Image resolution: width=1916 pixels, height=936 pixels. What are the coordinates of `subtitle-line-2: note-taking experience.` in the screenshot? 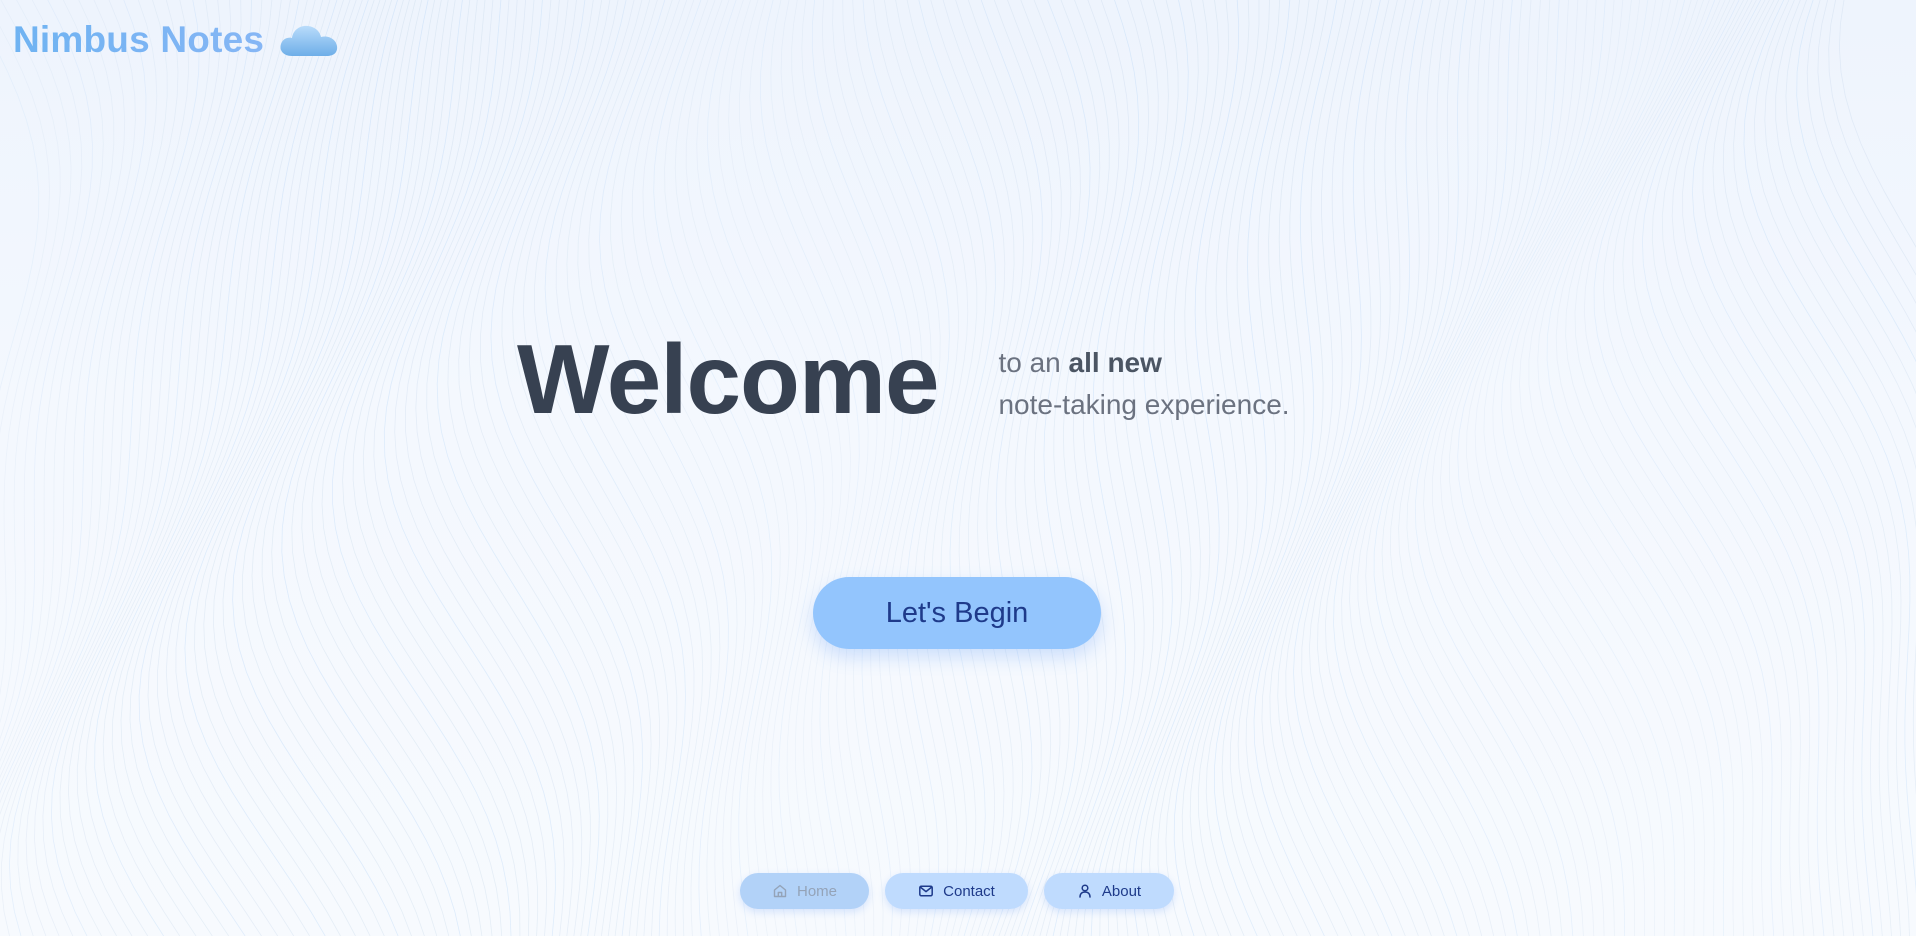 It's located at (1144, 404).